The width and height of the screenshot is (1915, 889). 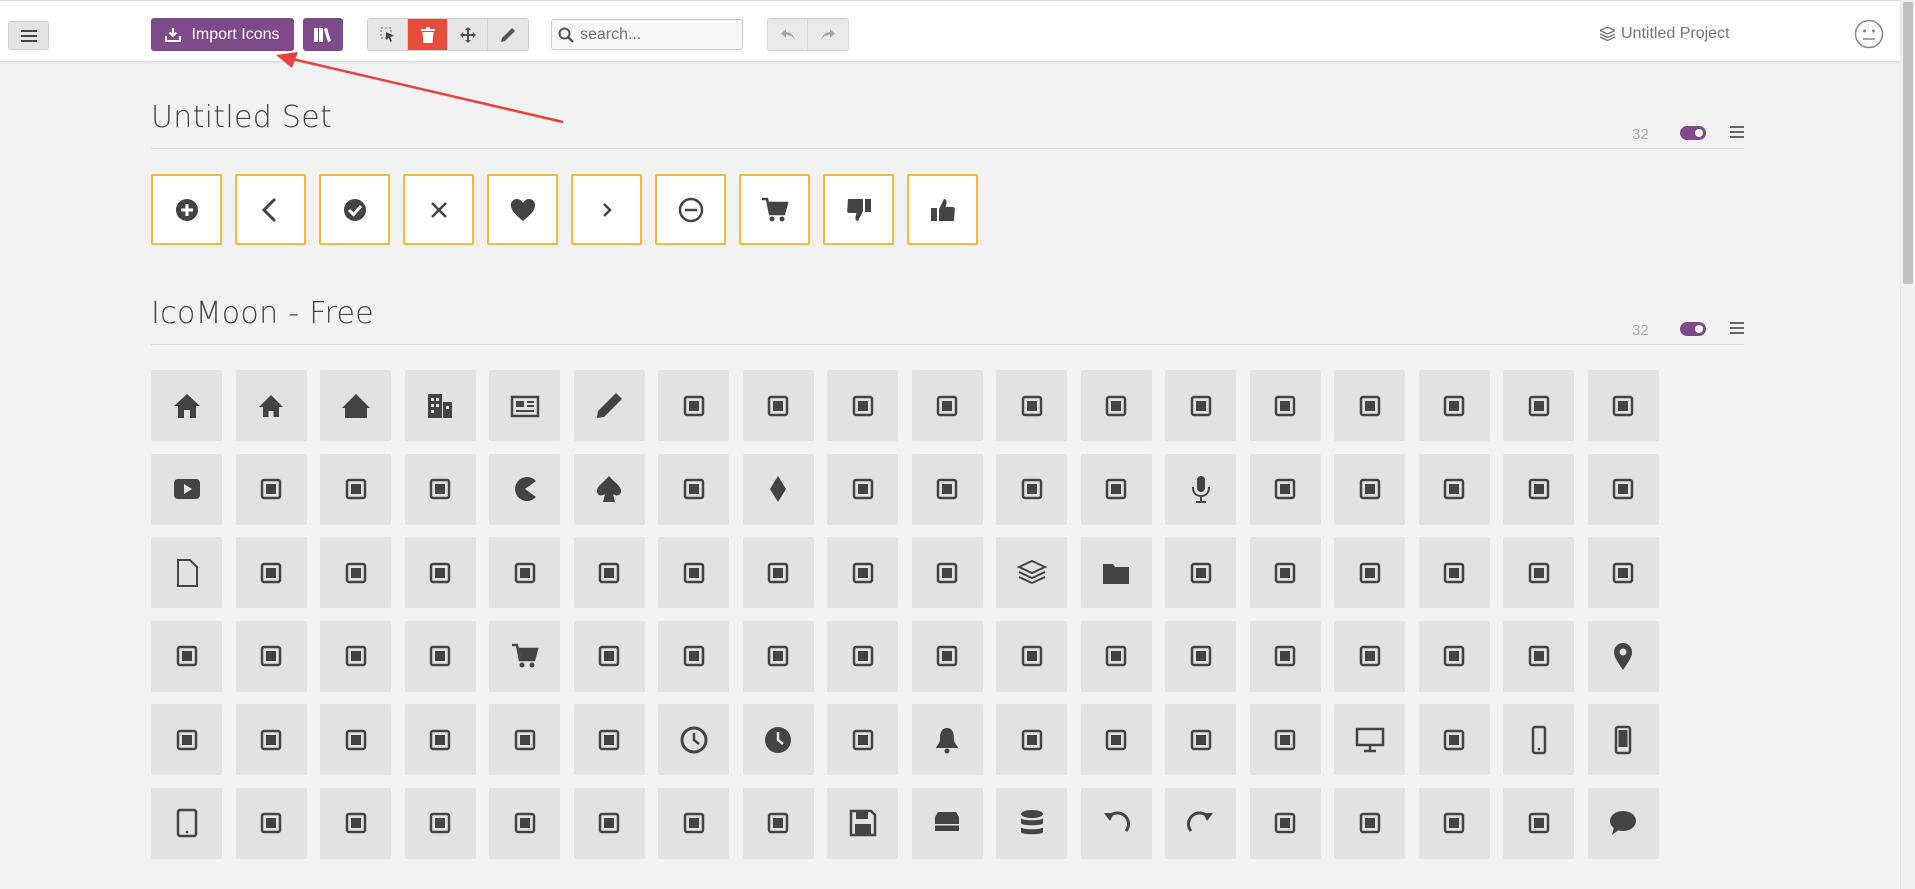 I want to click on undo-button, so click(x=788, y=34).